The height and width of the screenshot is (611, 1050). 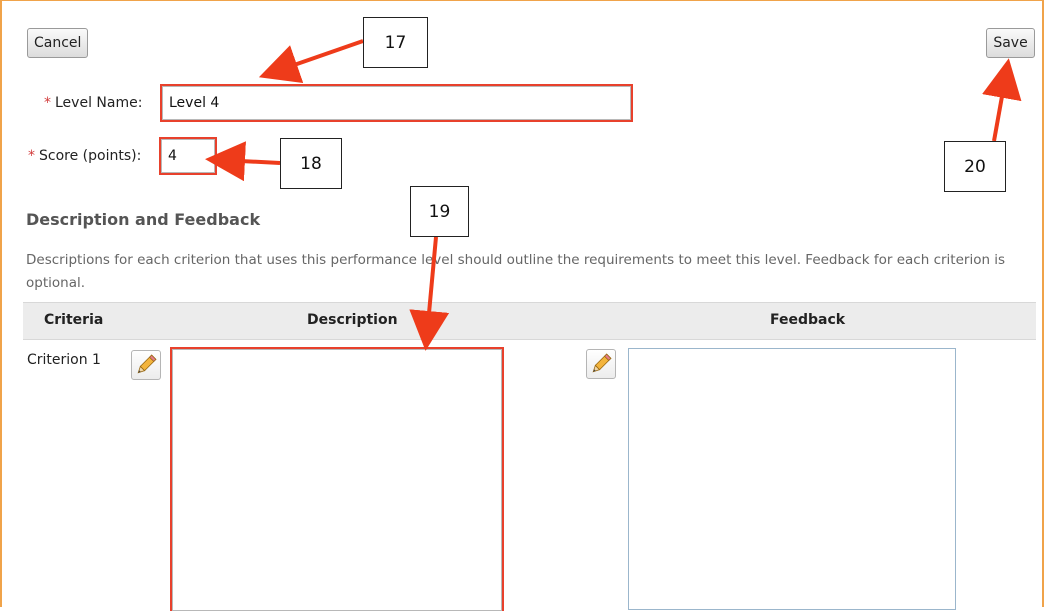 What do you see at coordinates (792, 479) in the screenshot?
I see `feedback-textarea` at bounding box center [792, 479].